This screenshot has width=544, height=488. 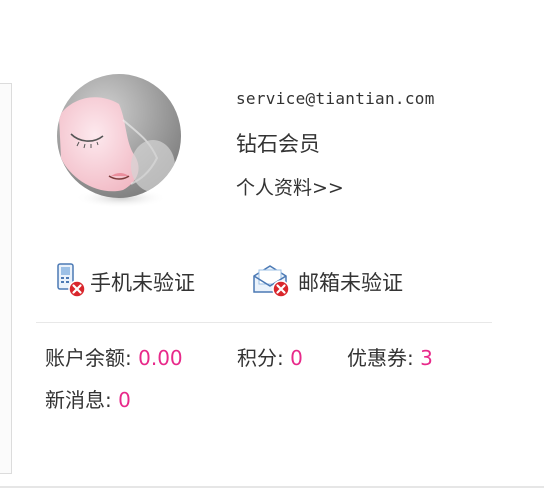 What do you see at coordinates (88, 358) in the screenshot?
I see `balance-label: 账户余额:` at bounding box center [88, 358].